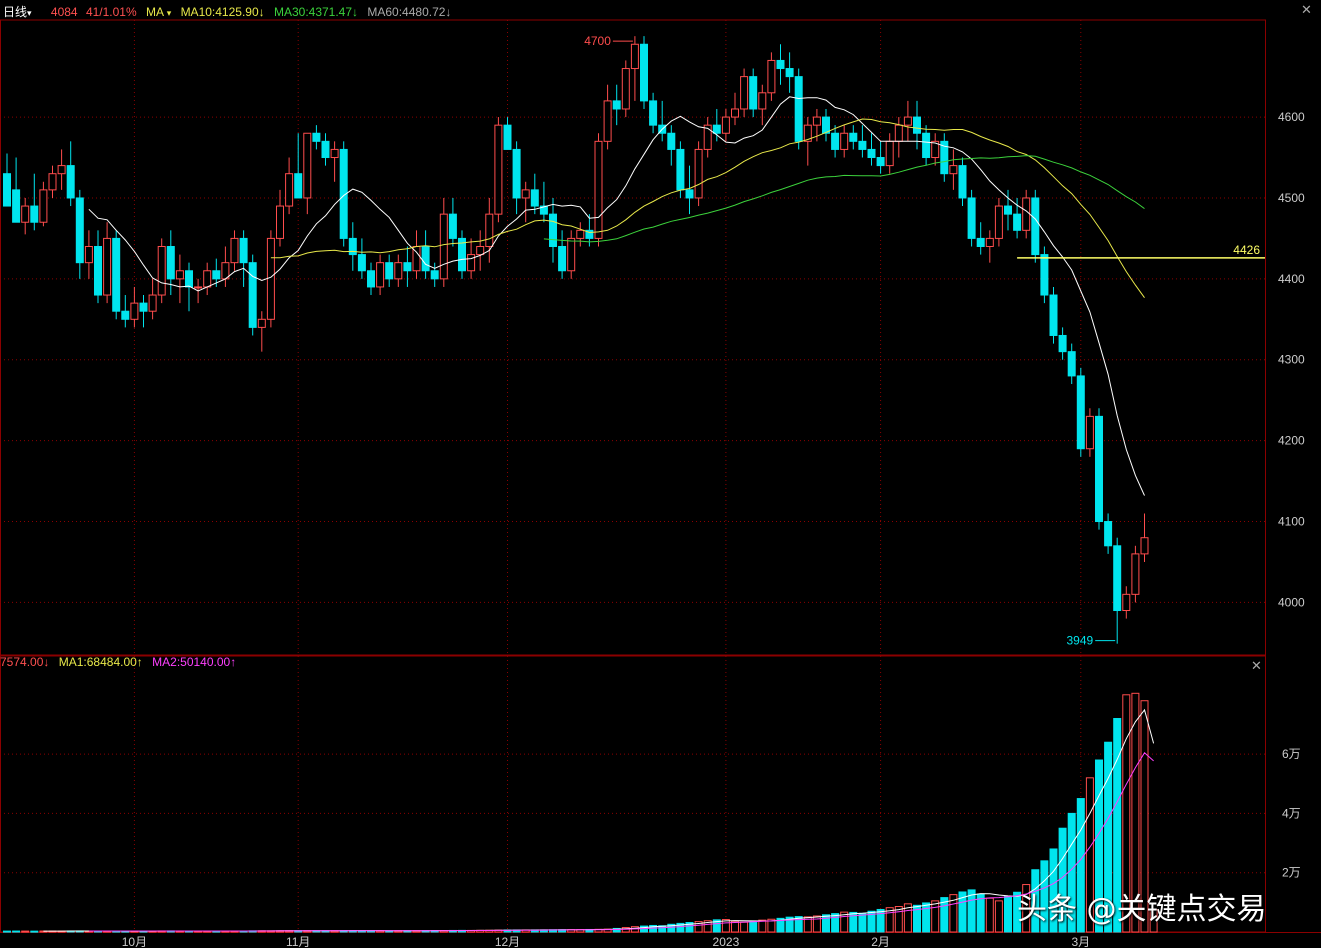  What do you see at coordinates (1291, 754) in the screenshot?
I see `volume-tick-label: 6万` at bounding box center [1291, 754].